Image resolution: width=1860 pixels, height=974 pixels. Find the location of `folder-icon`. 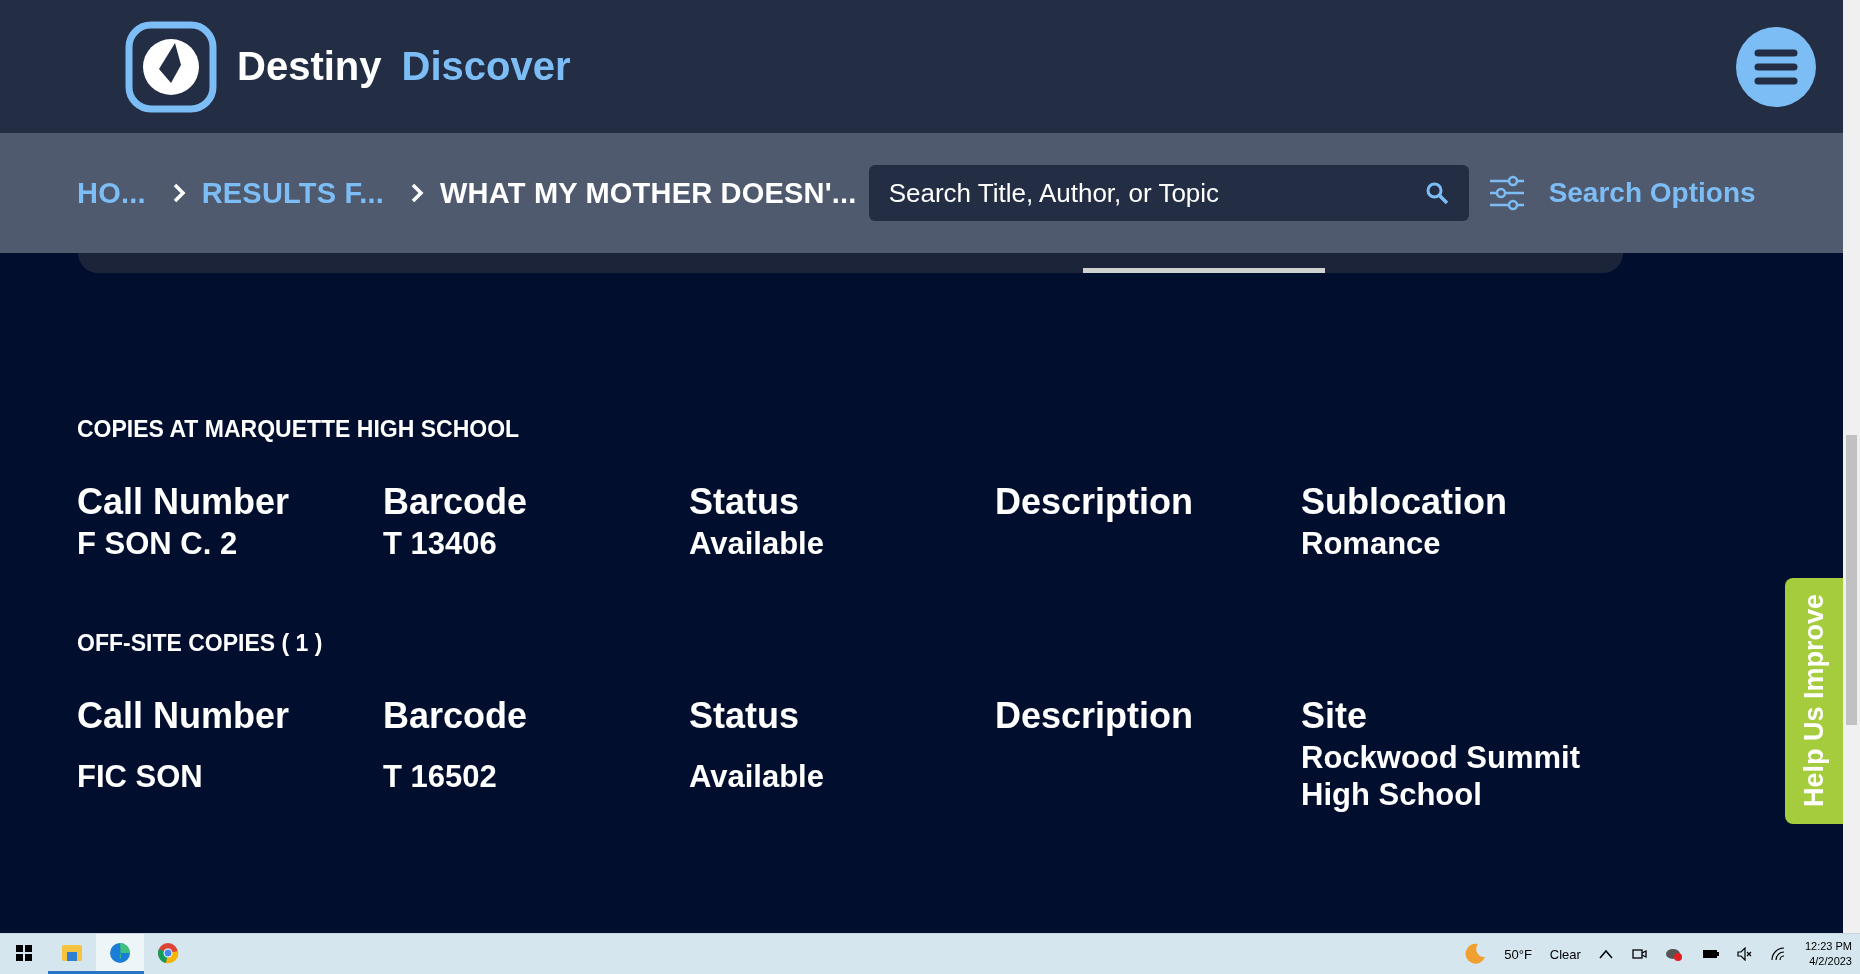

folder-icon is located at coordinates (72, 952).